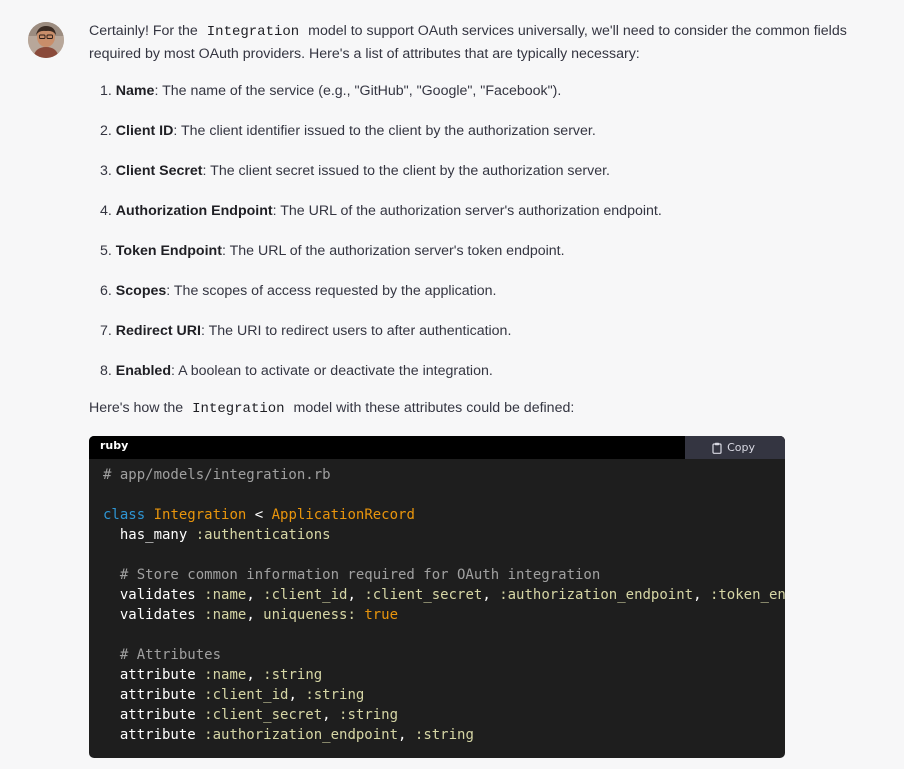 Image resolution: width=904 pixels, height=769 pixels. I want to click on intro-text-start: Certainly! For the, so click(143, 31).